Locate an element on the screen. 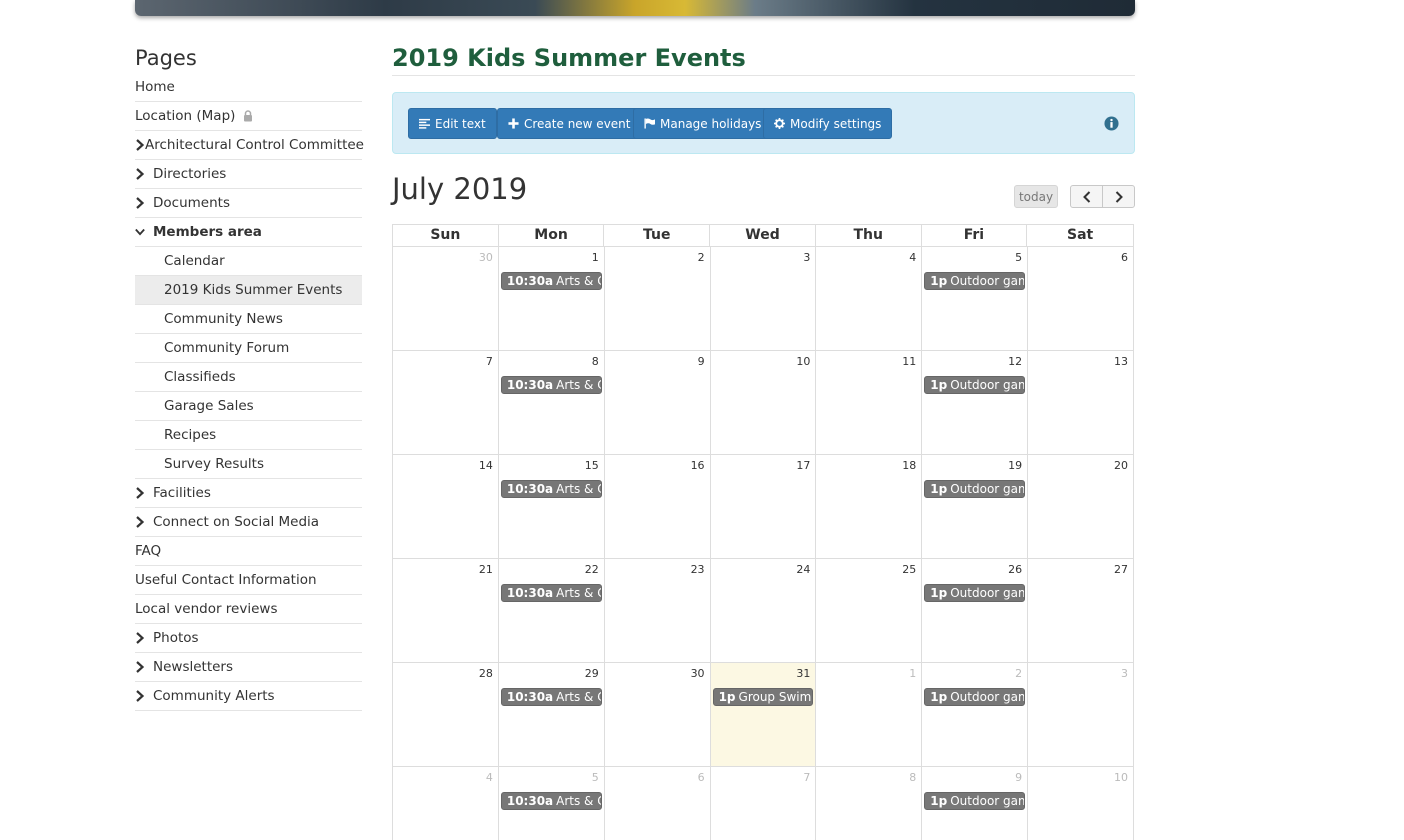 Image resolution: width=1404 pixels, height=840 pixels. calendar-day: 25 is located at coordinates (869, 611).